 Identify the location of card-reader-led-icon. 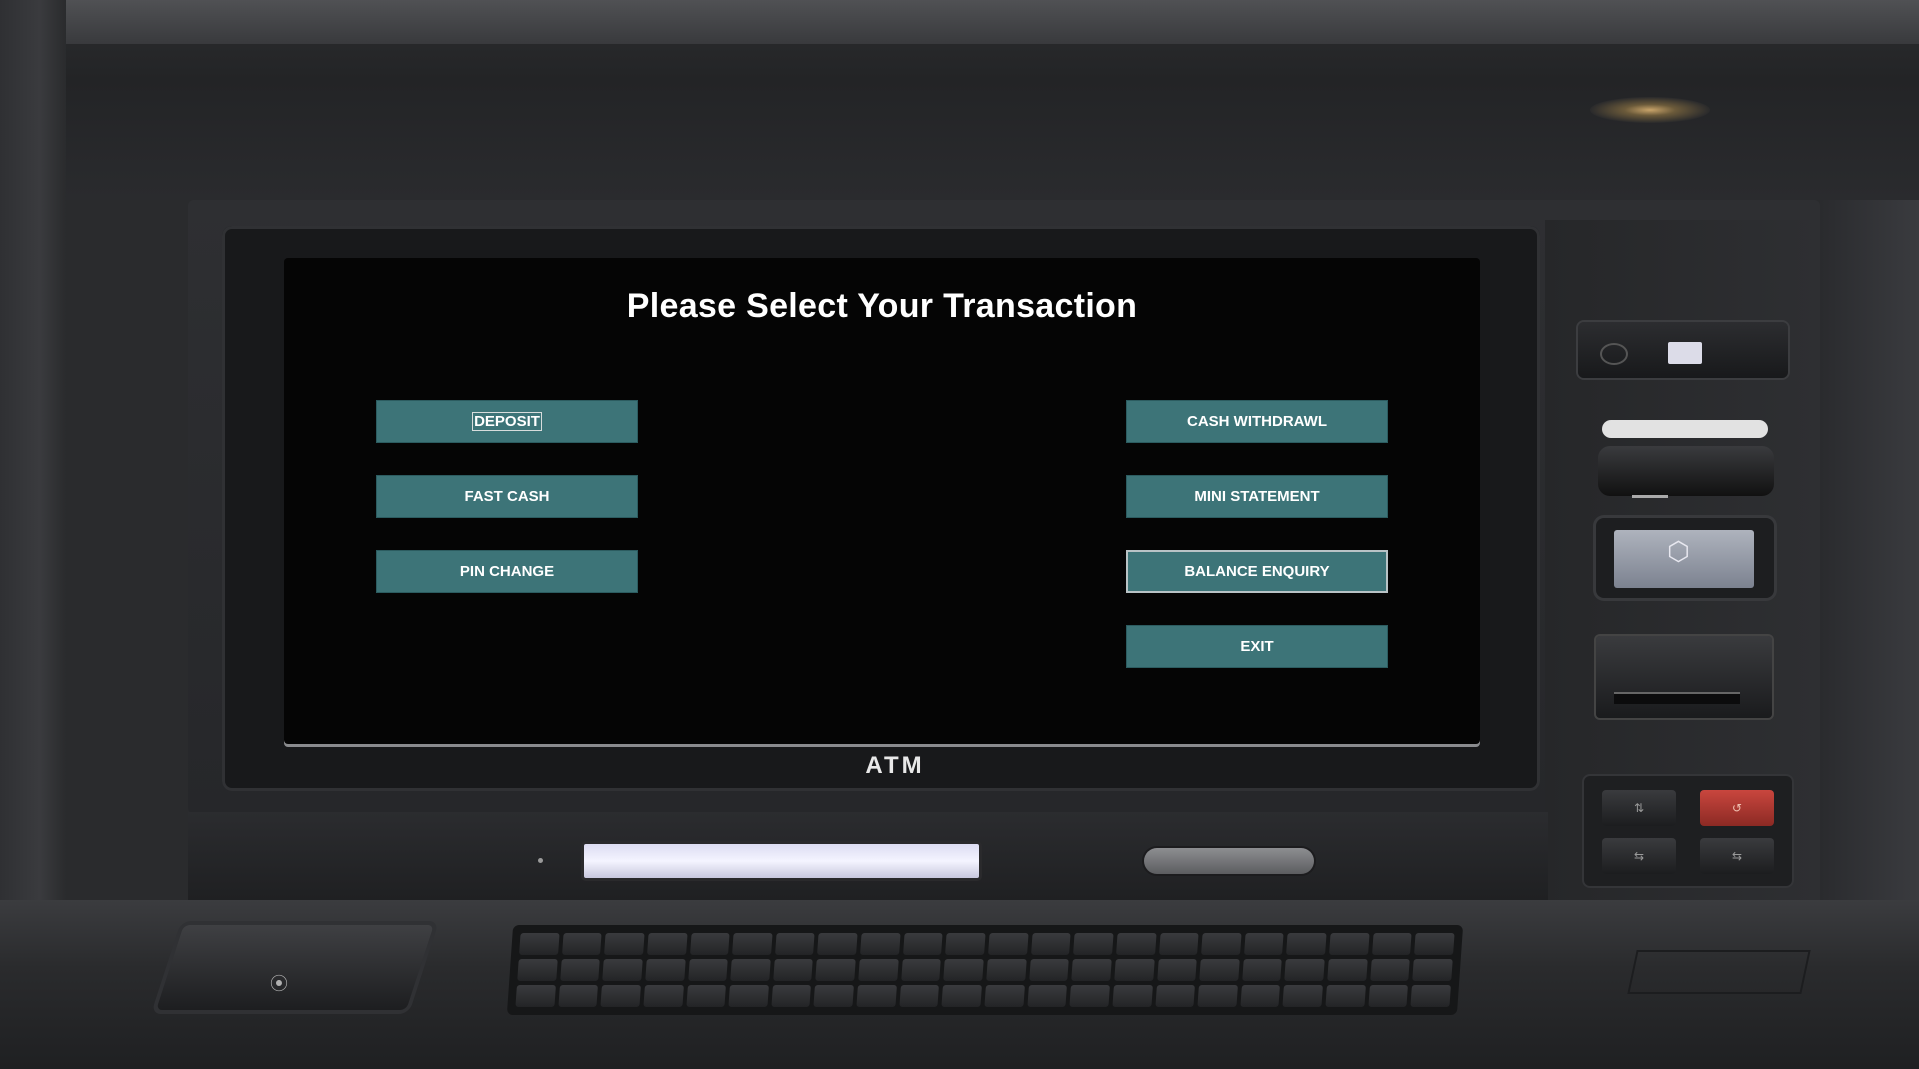
(1685, 353).